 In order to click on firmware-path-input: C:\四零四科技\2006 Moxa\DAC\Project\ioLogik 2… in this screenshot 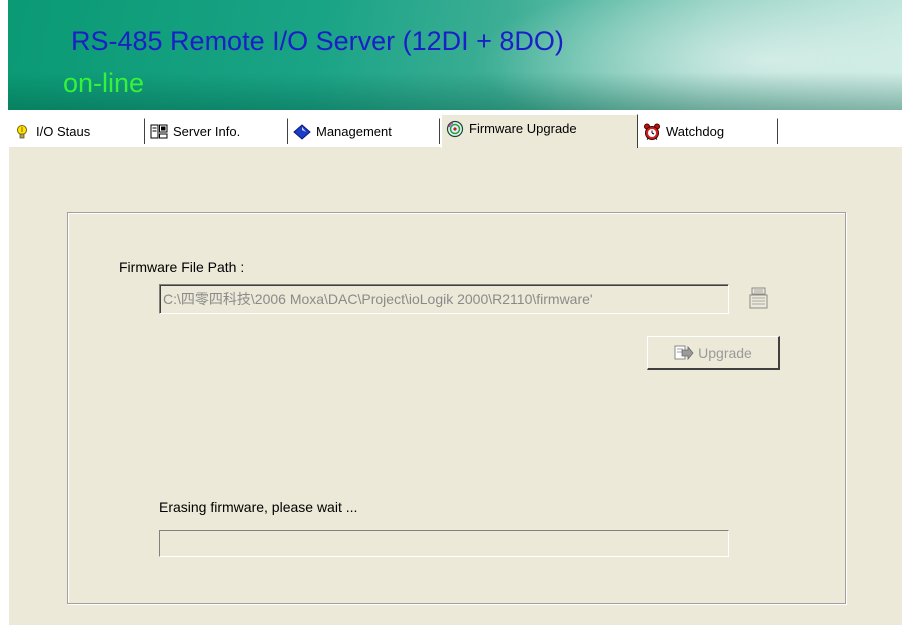, I will do `click(444, 299)`.